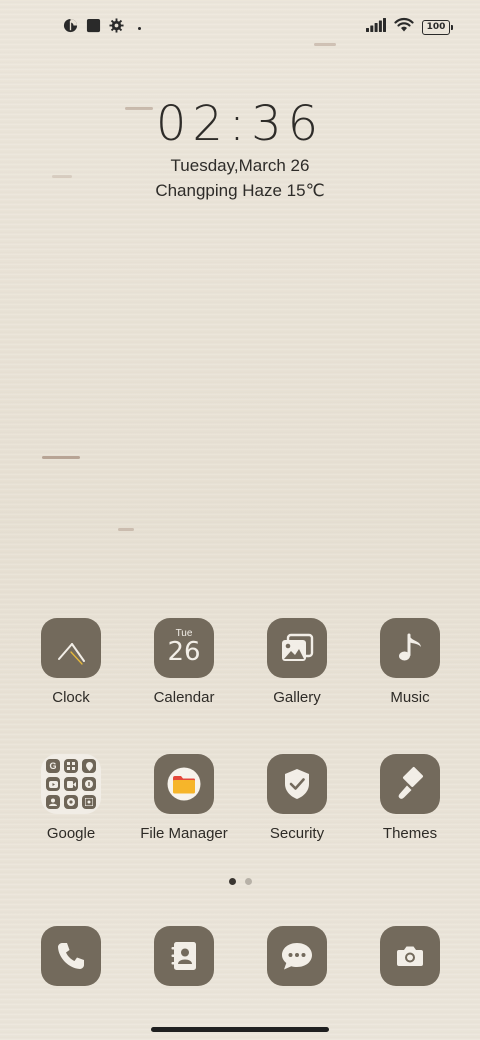 Image resolution: width=480 pixels, height=1040 pixels. I want to click on gallery-icon, so click(297, 648).